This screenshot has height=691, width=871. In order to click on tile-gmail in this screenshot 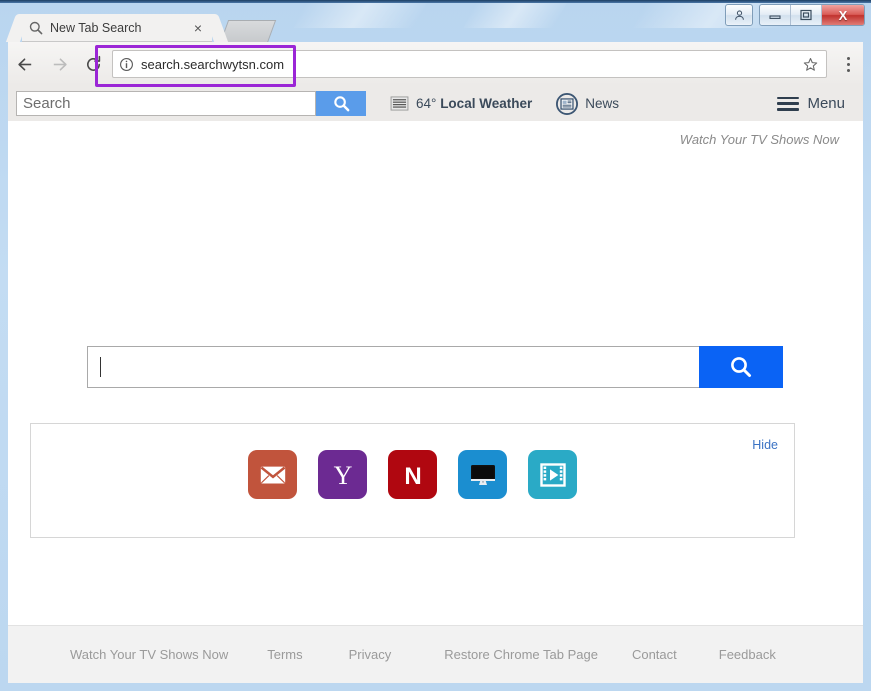, I will do `click(272, 474)`.